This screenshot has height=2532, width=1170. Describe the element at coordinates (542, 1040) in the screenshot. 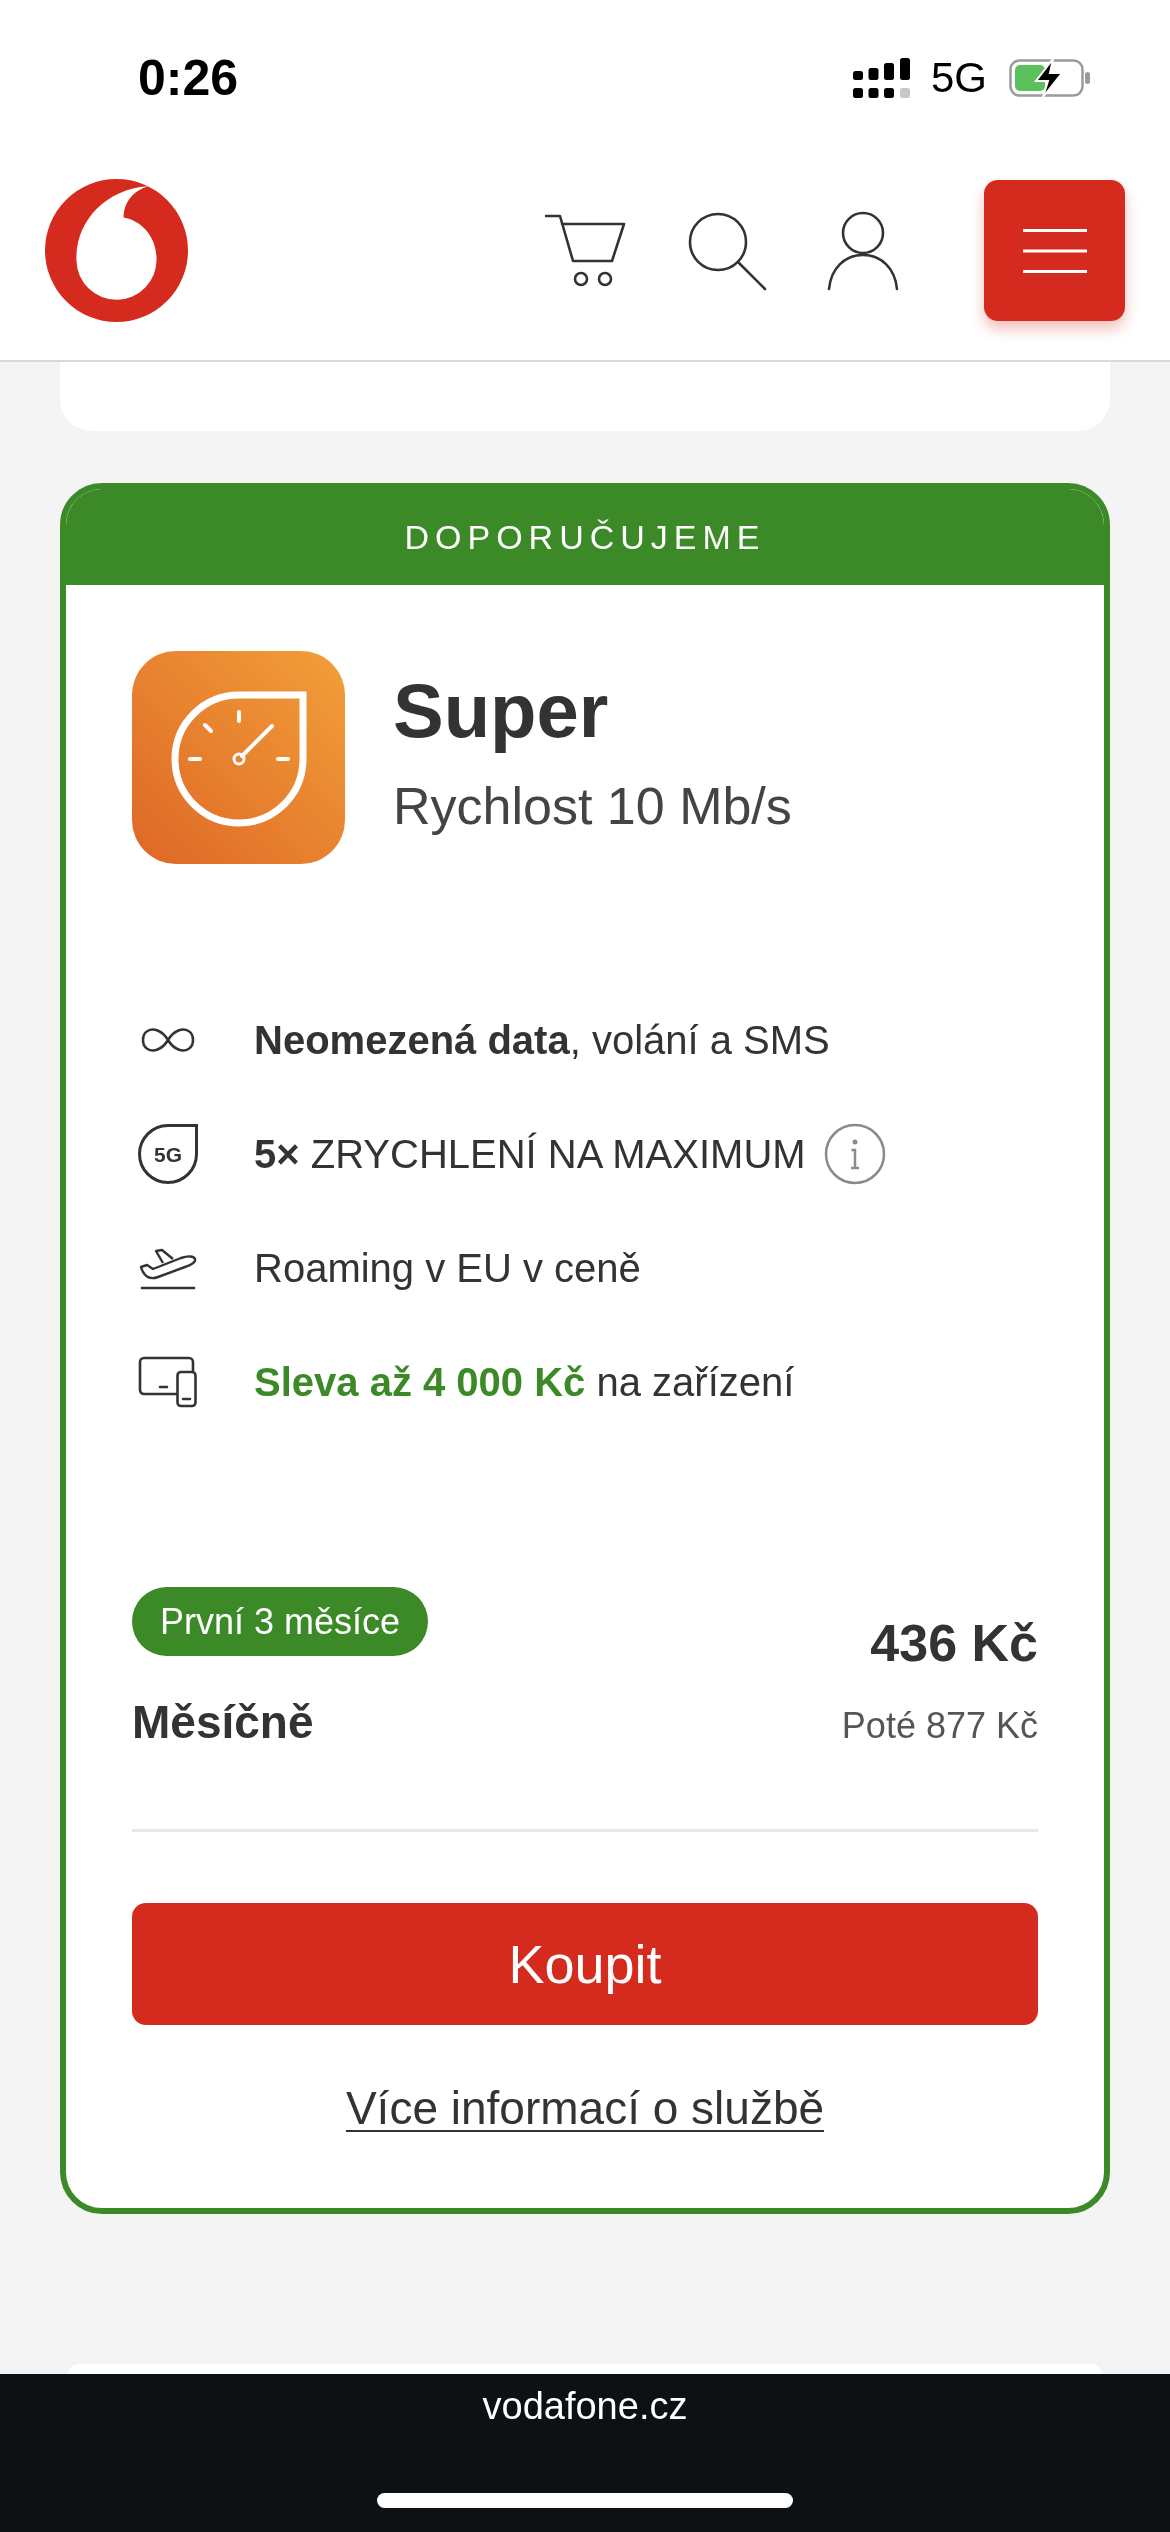

I see `feature-text: Neomezená data, volání a SMS` at that location.